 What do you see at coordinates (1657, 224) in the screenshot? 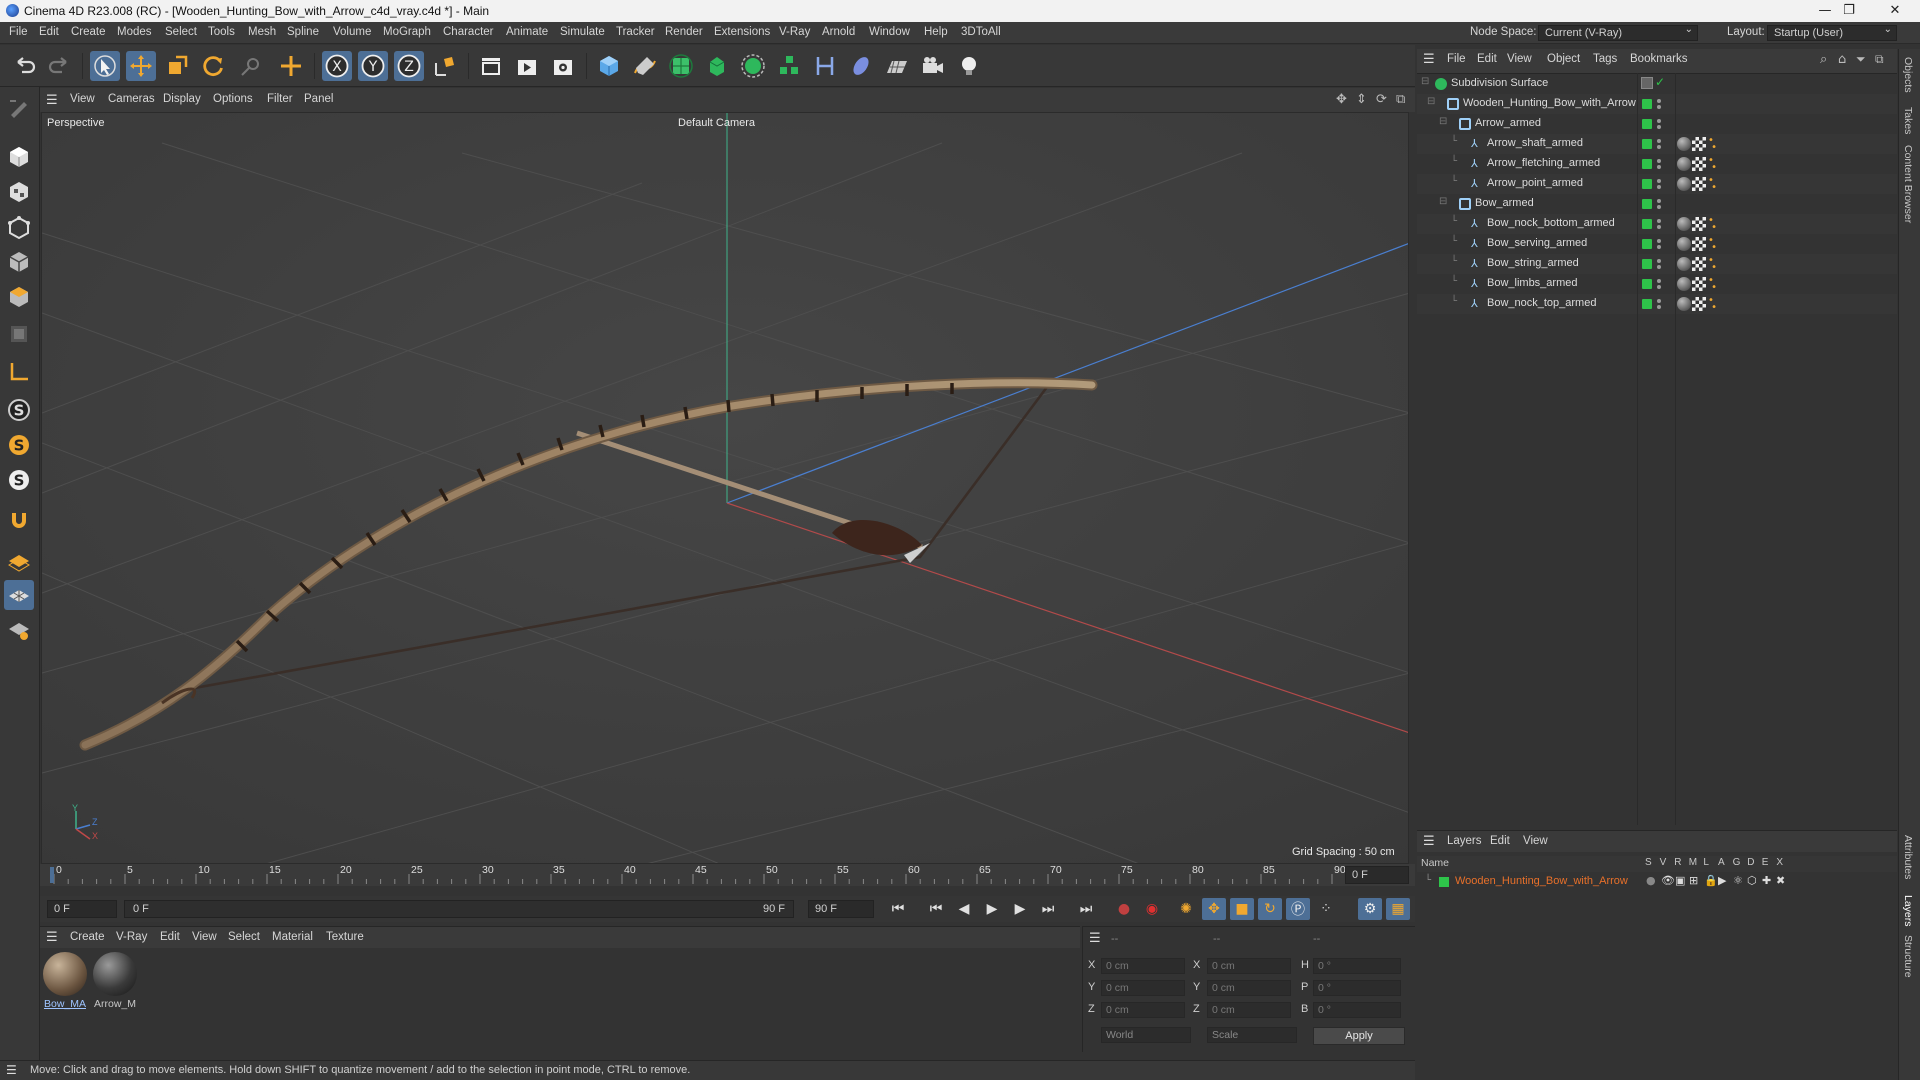
I see `object-row: └ ⅄ Bow_nock_bottom_armed • •` at bounding box center [1657, 224].